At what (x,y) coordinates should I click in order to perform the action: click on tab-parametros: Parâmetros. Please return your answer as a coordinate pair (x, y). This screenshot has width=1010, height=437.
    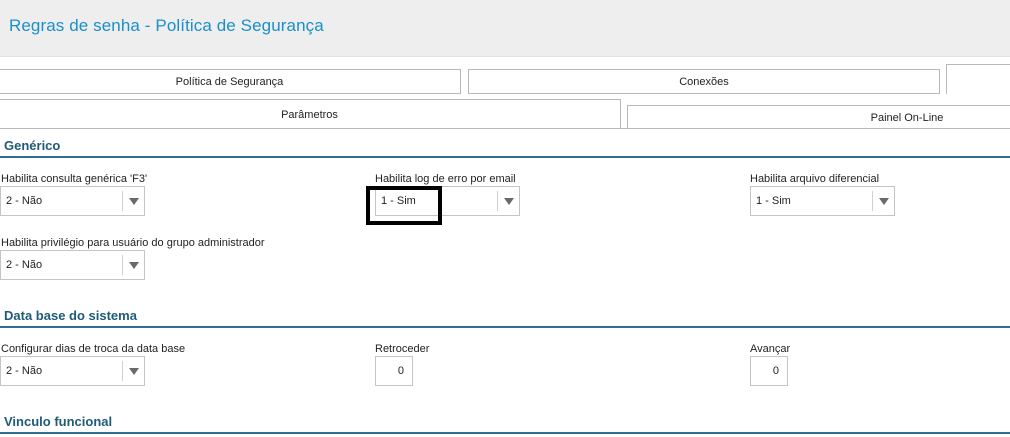
    Looking at the image, I should click on (310, 114).